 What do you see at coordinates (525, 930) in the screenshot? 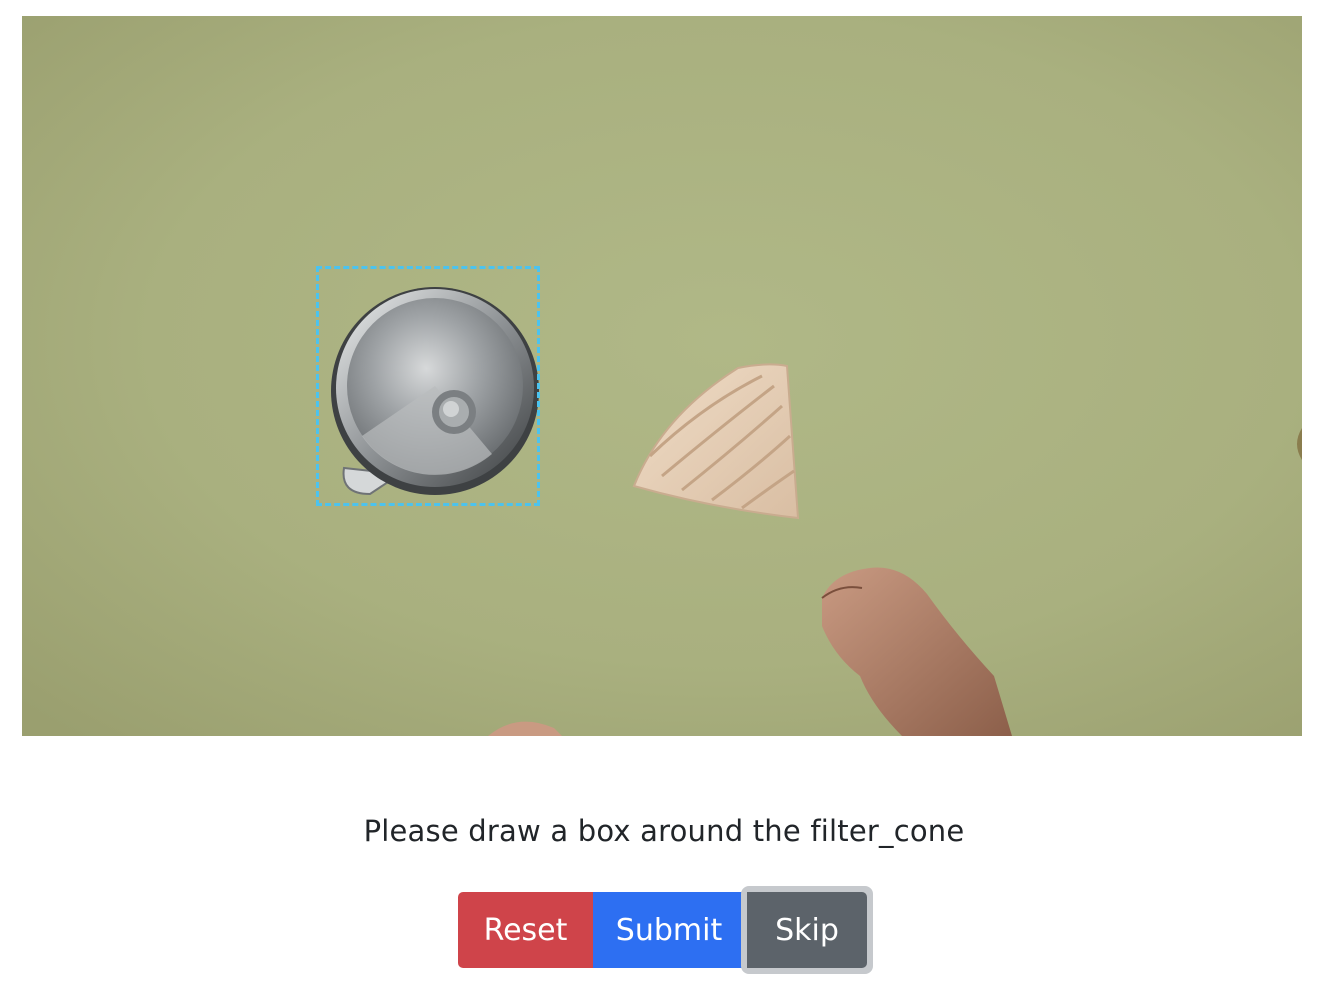
I see `reset-button: Reset` at bounding box center [525, 930].